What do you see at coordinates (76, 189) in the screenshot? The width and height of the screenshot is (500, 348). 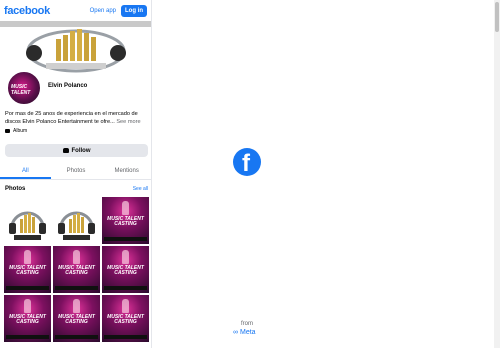 I see `photos-header: Photos See all` at bounding box center [76, 189].